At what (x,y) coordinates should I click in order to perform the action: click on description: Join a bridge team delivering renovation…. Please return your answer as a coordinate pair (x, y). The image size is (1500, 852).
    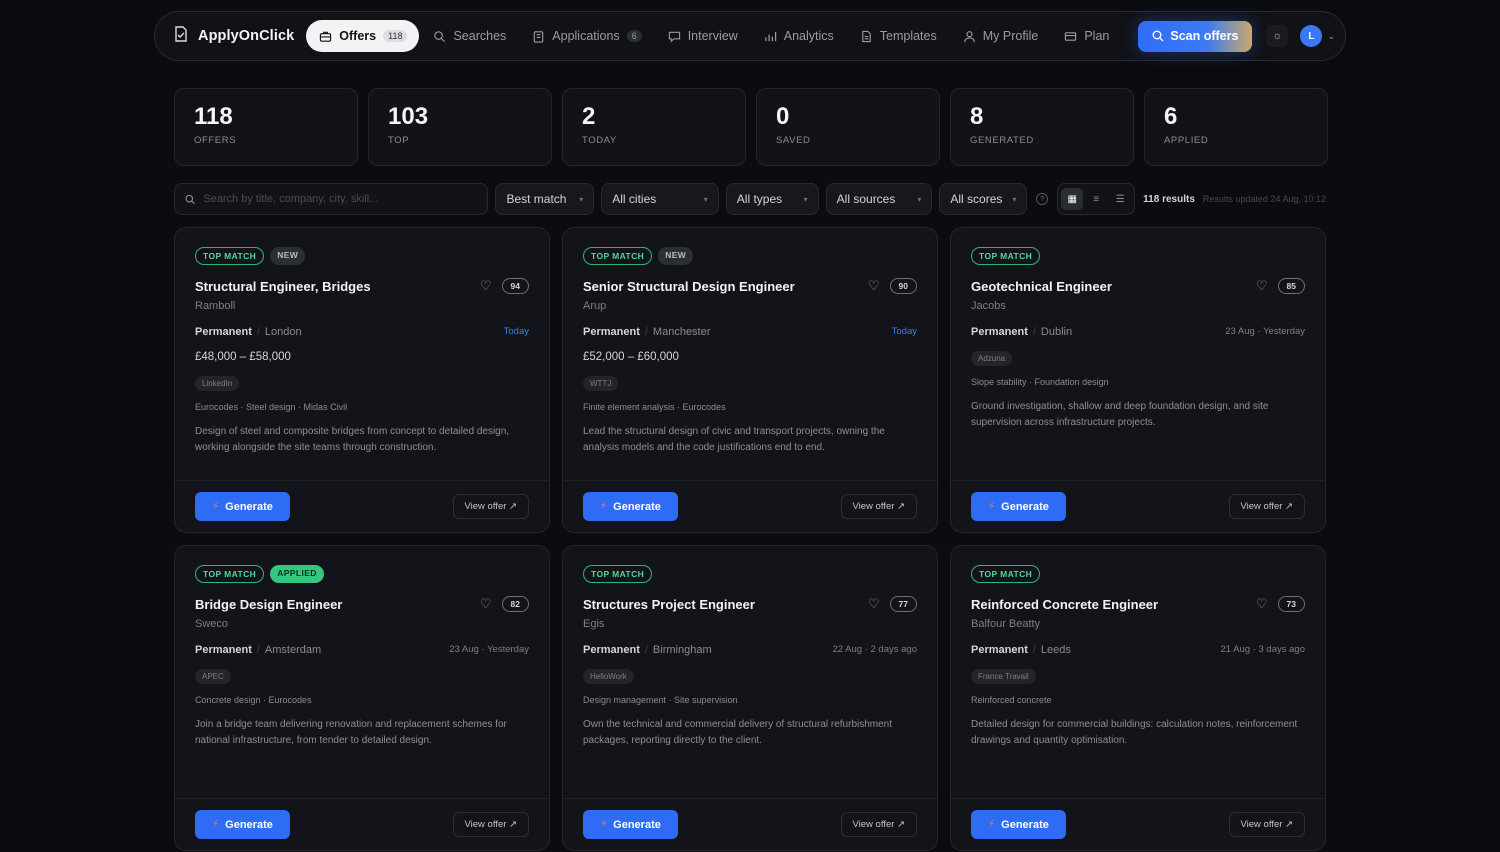
    Looking at the image, I should click on (351, 732).